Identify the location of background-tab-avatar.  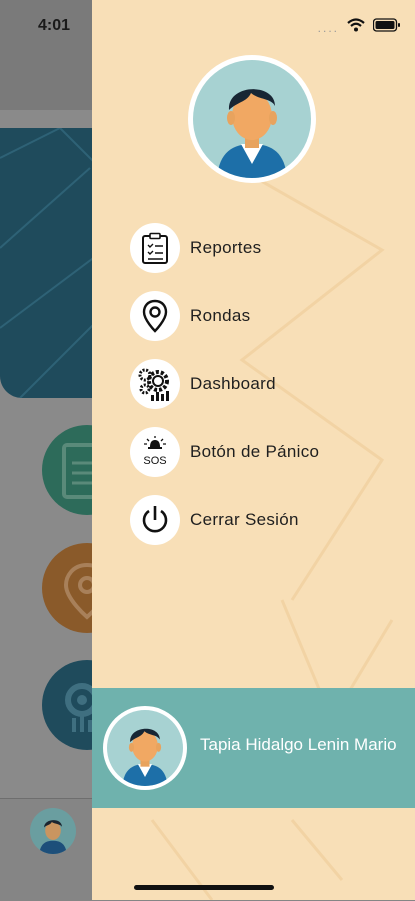
(53, 831).